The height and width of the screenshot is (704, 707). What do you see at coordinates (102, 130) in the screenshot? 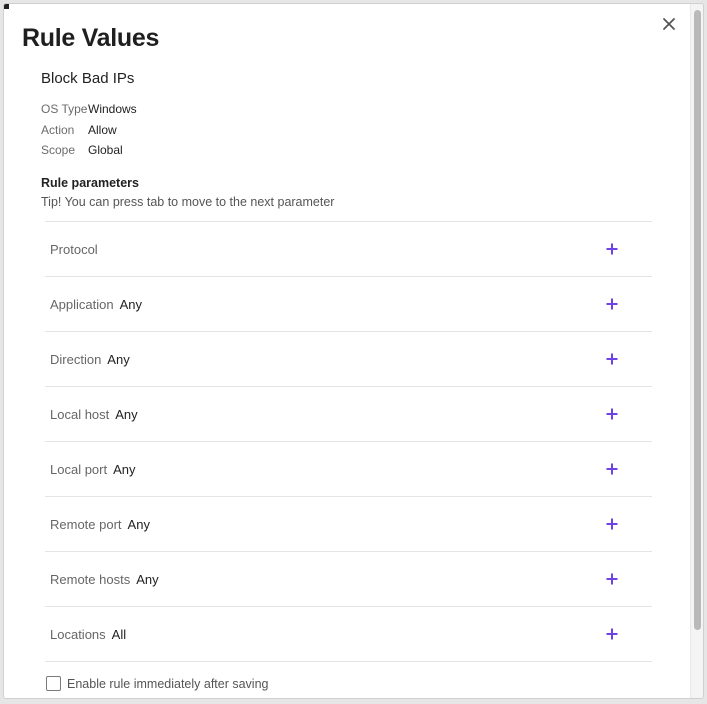
I see `meta-action-value: Allow` at bounding box center [102, 130].